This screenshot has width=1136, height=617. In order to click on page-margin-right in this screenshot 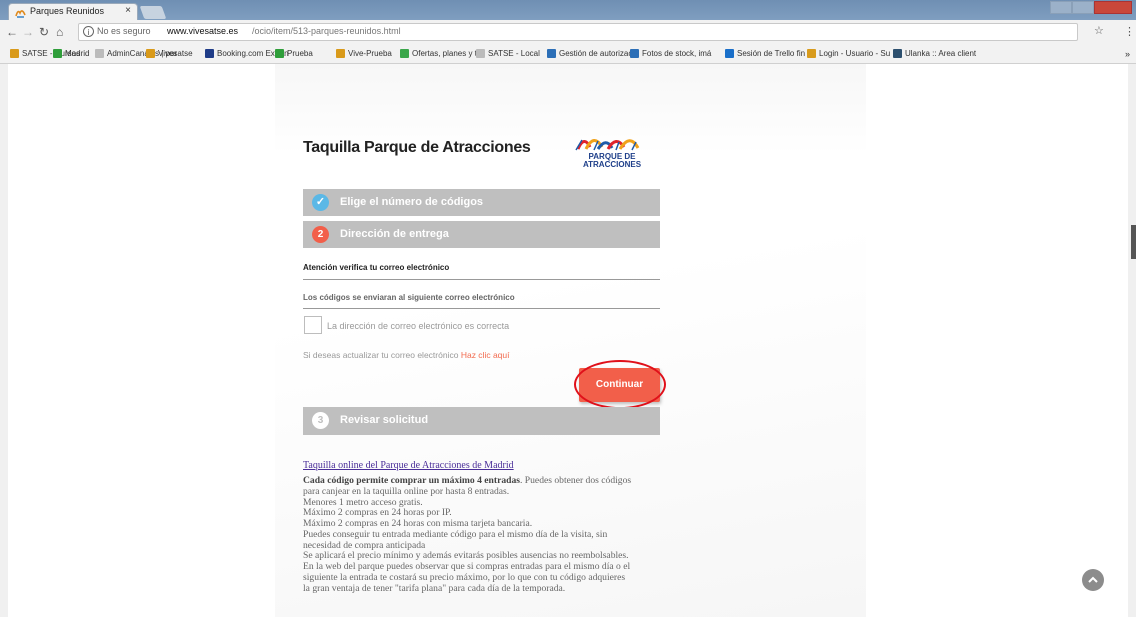, I will do `click(1132, 340)`.